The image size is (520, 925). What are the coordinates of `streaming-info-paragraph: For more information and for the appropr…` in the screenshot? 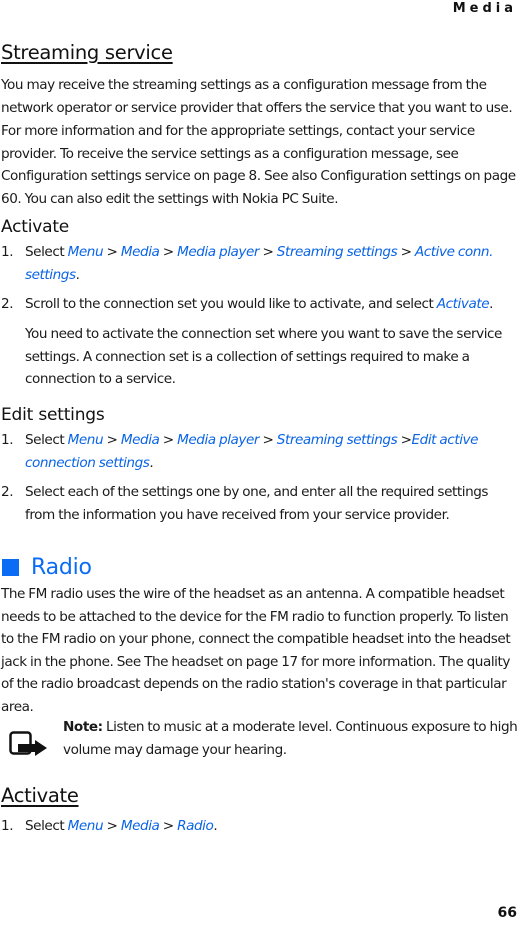 It's located at (258, 165).